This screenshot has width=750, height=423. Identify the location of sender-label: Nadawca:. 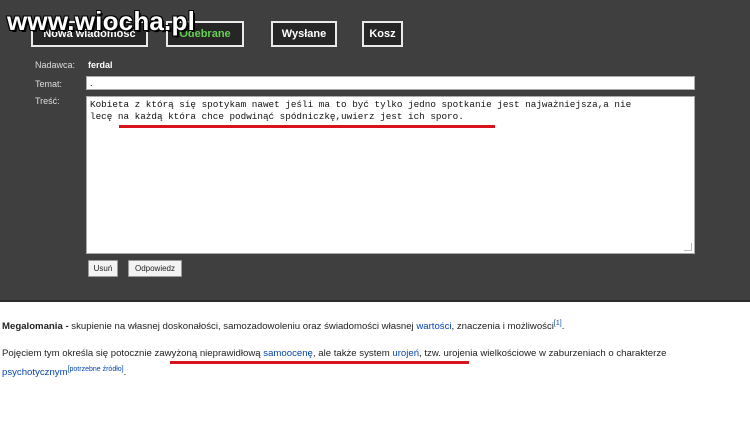
(55, 65).